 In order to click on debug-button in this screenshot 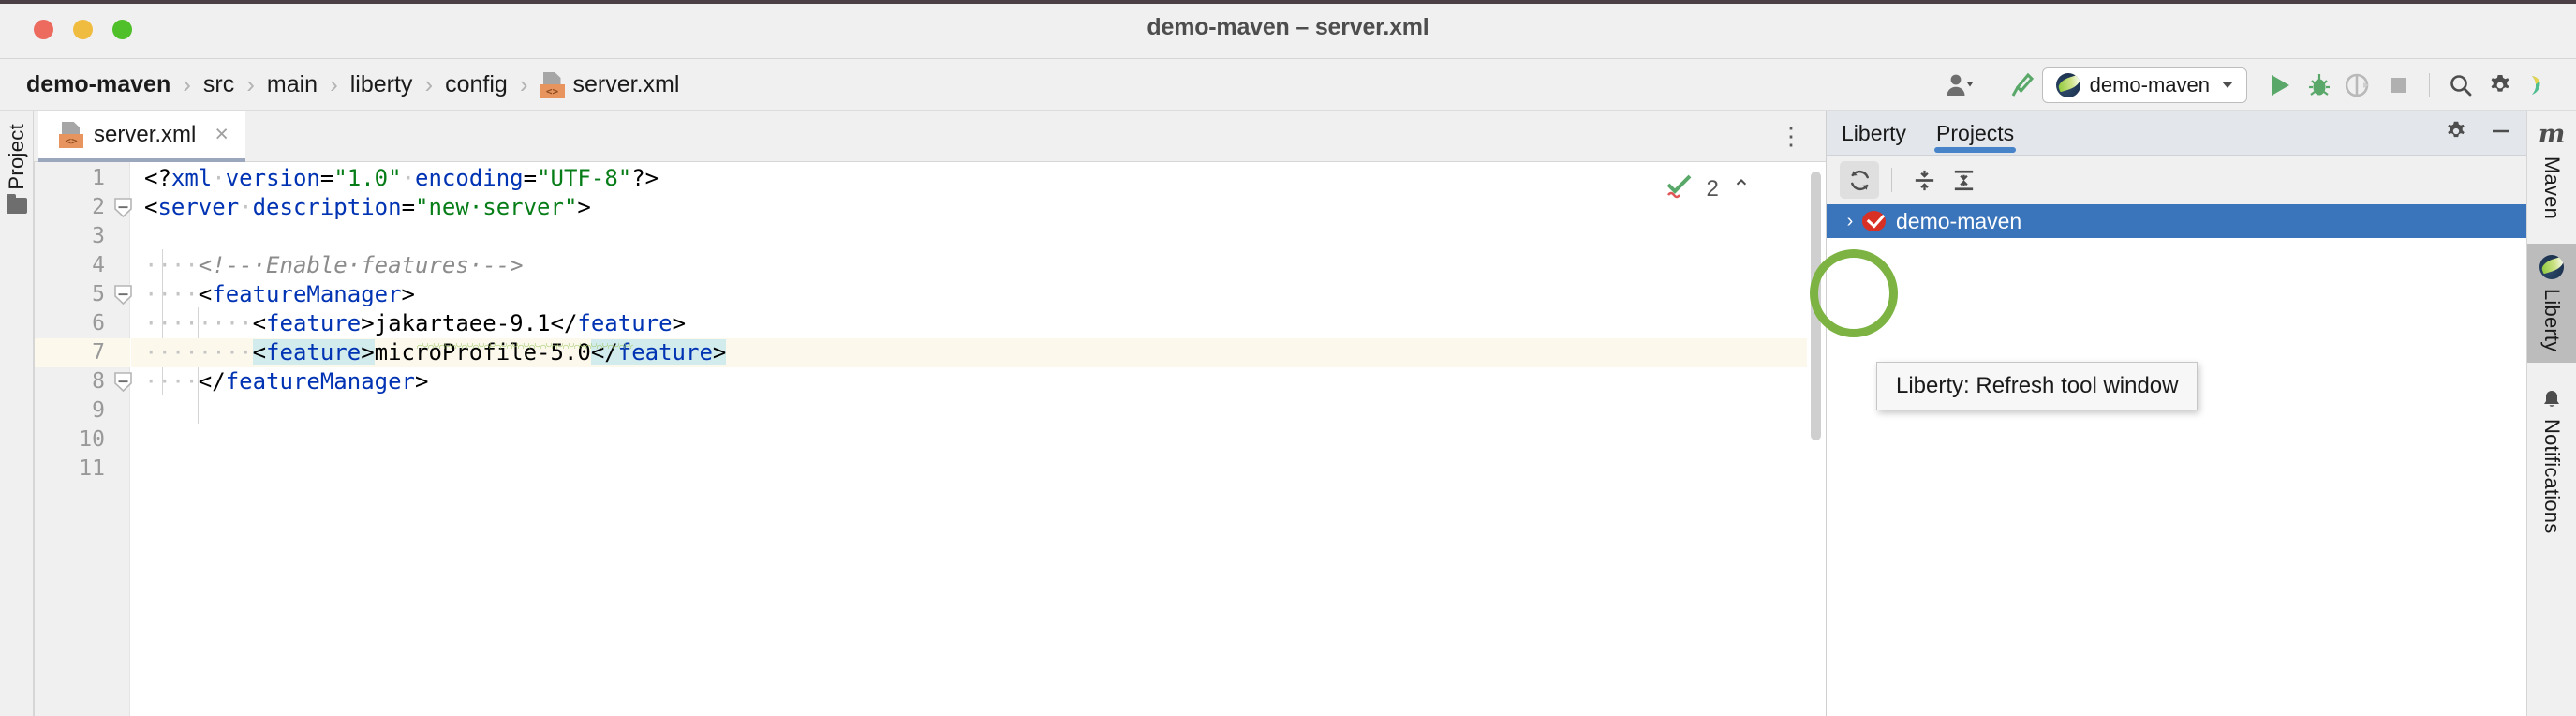, I will do `click(2319, 85)`.